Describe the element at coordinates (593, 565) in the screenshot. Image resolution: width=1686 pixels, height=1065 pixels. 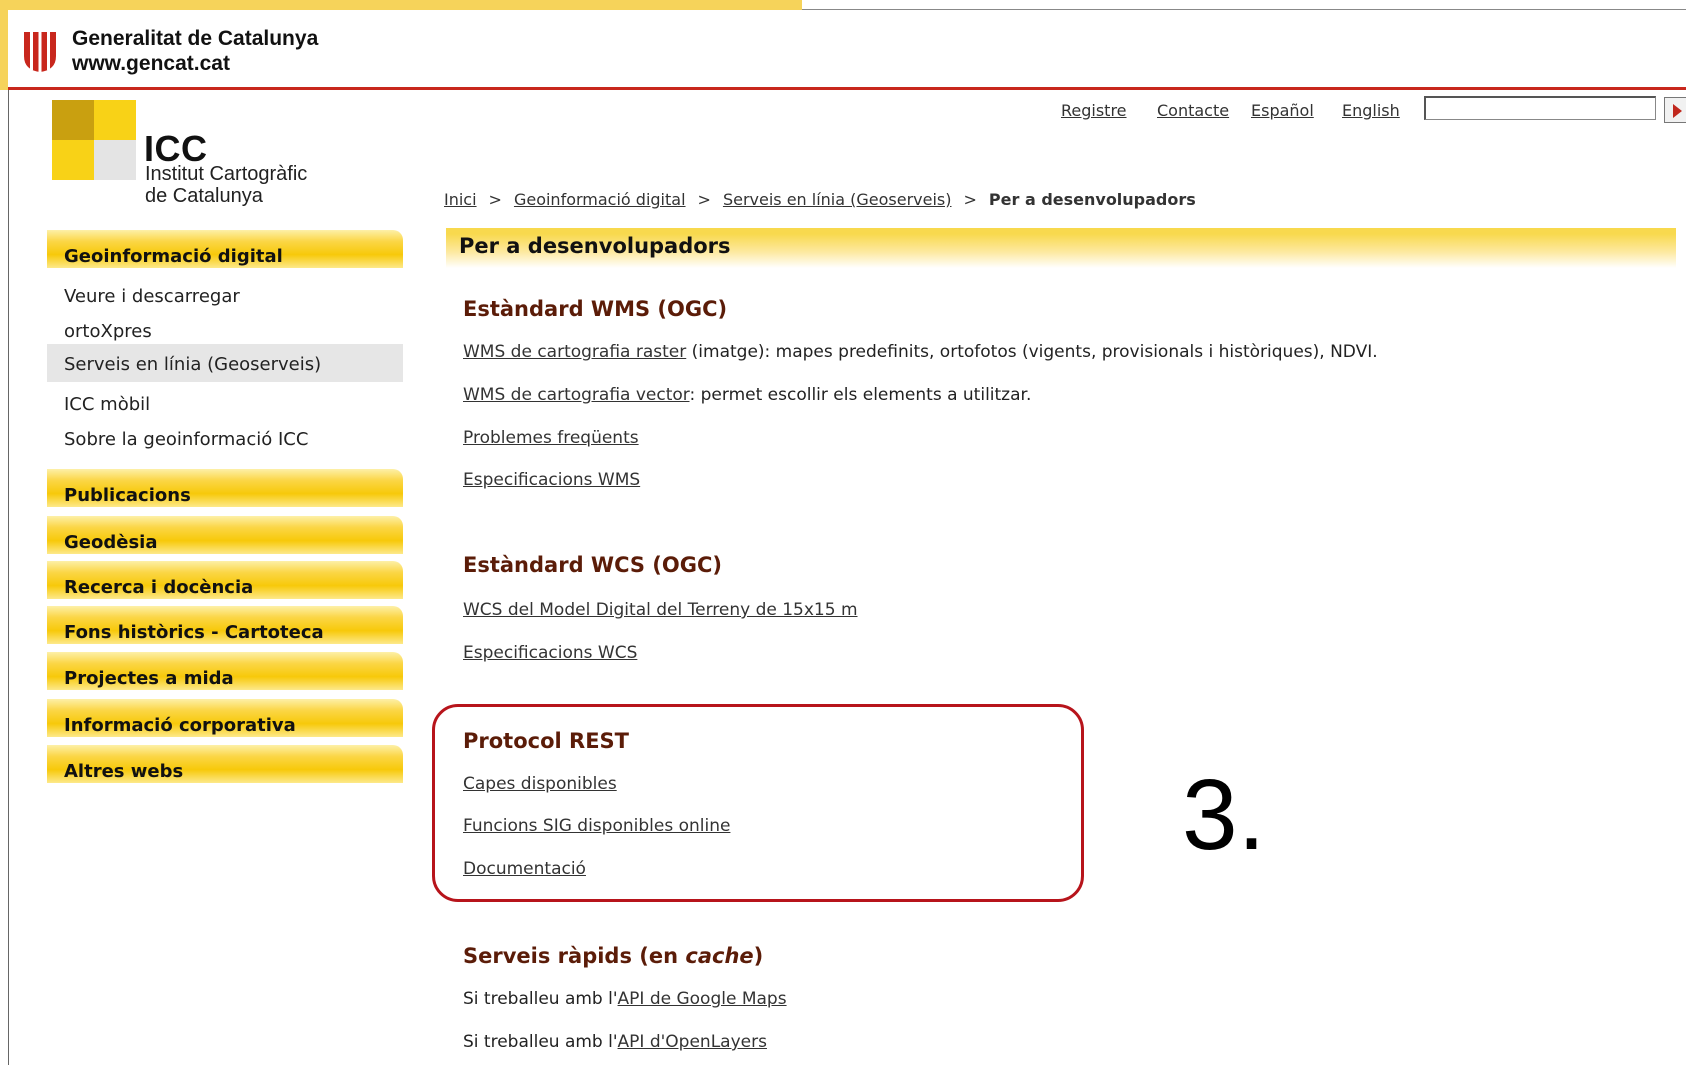
I see `wcs-section-title: Estàndard WCS (OGC)` at that location.